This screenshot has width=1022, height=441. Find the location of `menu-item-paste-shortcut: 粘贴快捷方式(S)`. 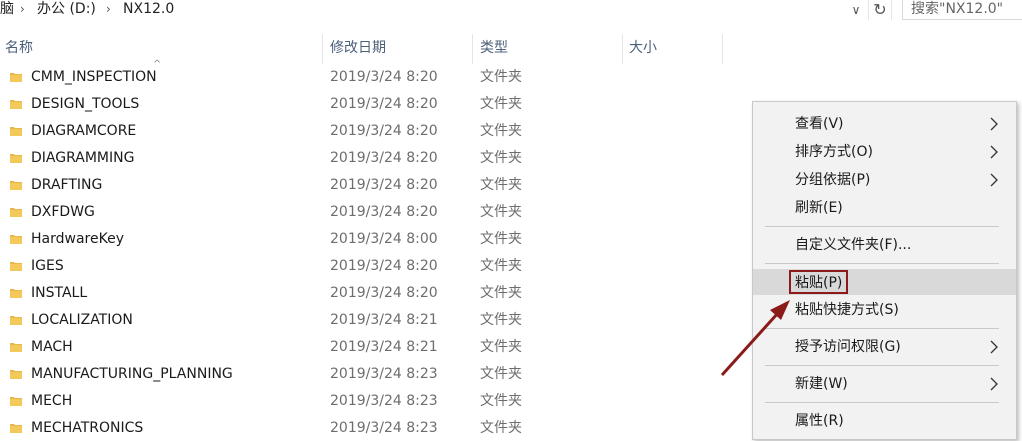

menu-item-paste-shortcut: 粘贴快捷方式(S) is located at coordinates (884, 310).